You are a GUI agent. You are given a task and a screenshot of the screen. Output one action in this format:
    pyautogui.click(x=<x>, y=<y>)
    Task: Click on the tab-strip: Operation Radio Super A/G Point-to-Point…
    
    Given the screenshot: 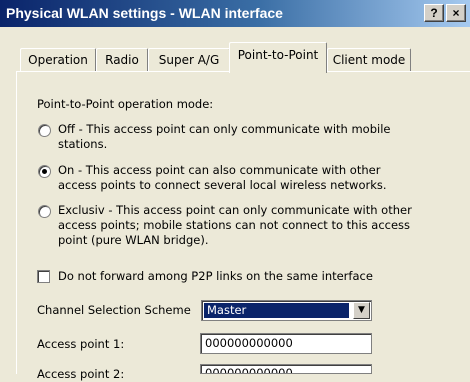 What is the action you would take?
    pyautogui.click(x=235, y=56)
    